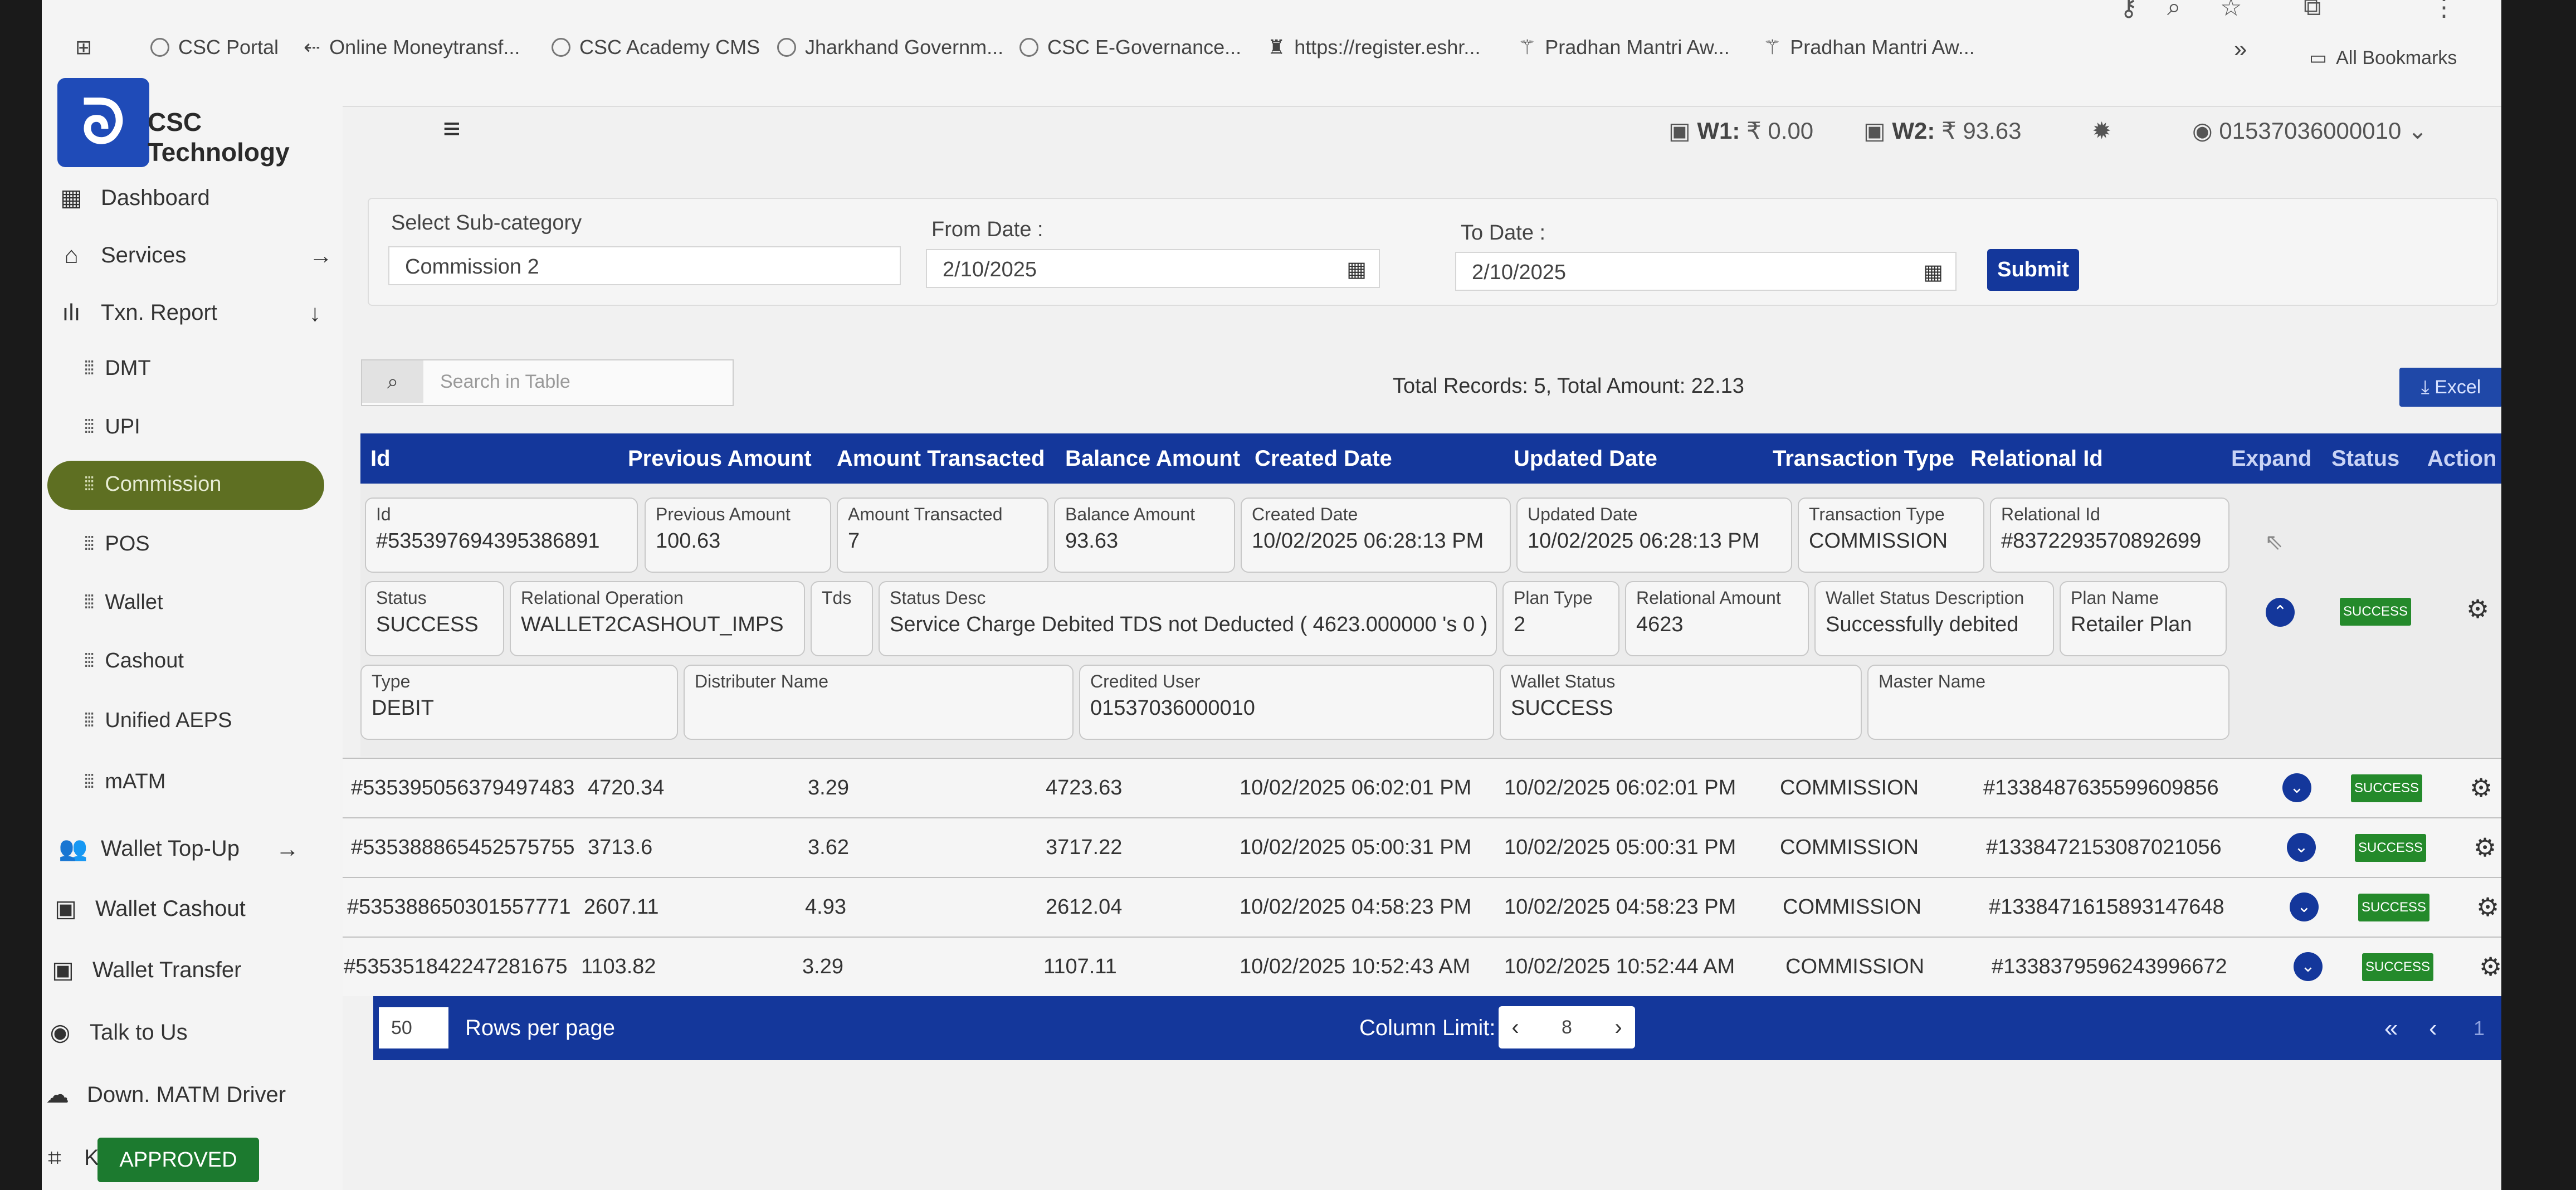 The image size is (2576, 1190). What do you see at coordinates (2205, 131) in the screenshot?
I see `user-circle-icon: ◉` at bounding box center [2205, 131].